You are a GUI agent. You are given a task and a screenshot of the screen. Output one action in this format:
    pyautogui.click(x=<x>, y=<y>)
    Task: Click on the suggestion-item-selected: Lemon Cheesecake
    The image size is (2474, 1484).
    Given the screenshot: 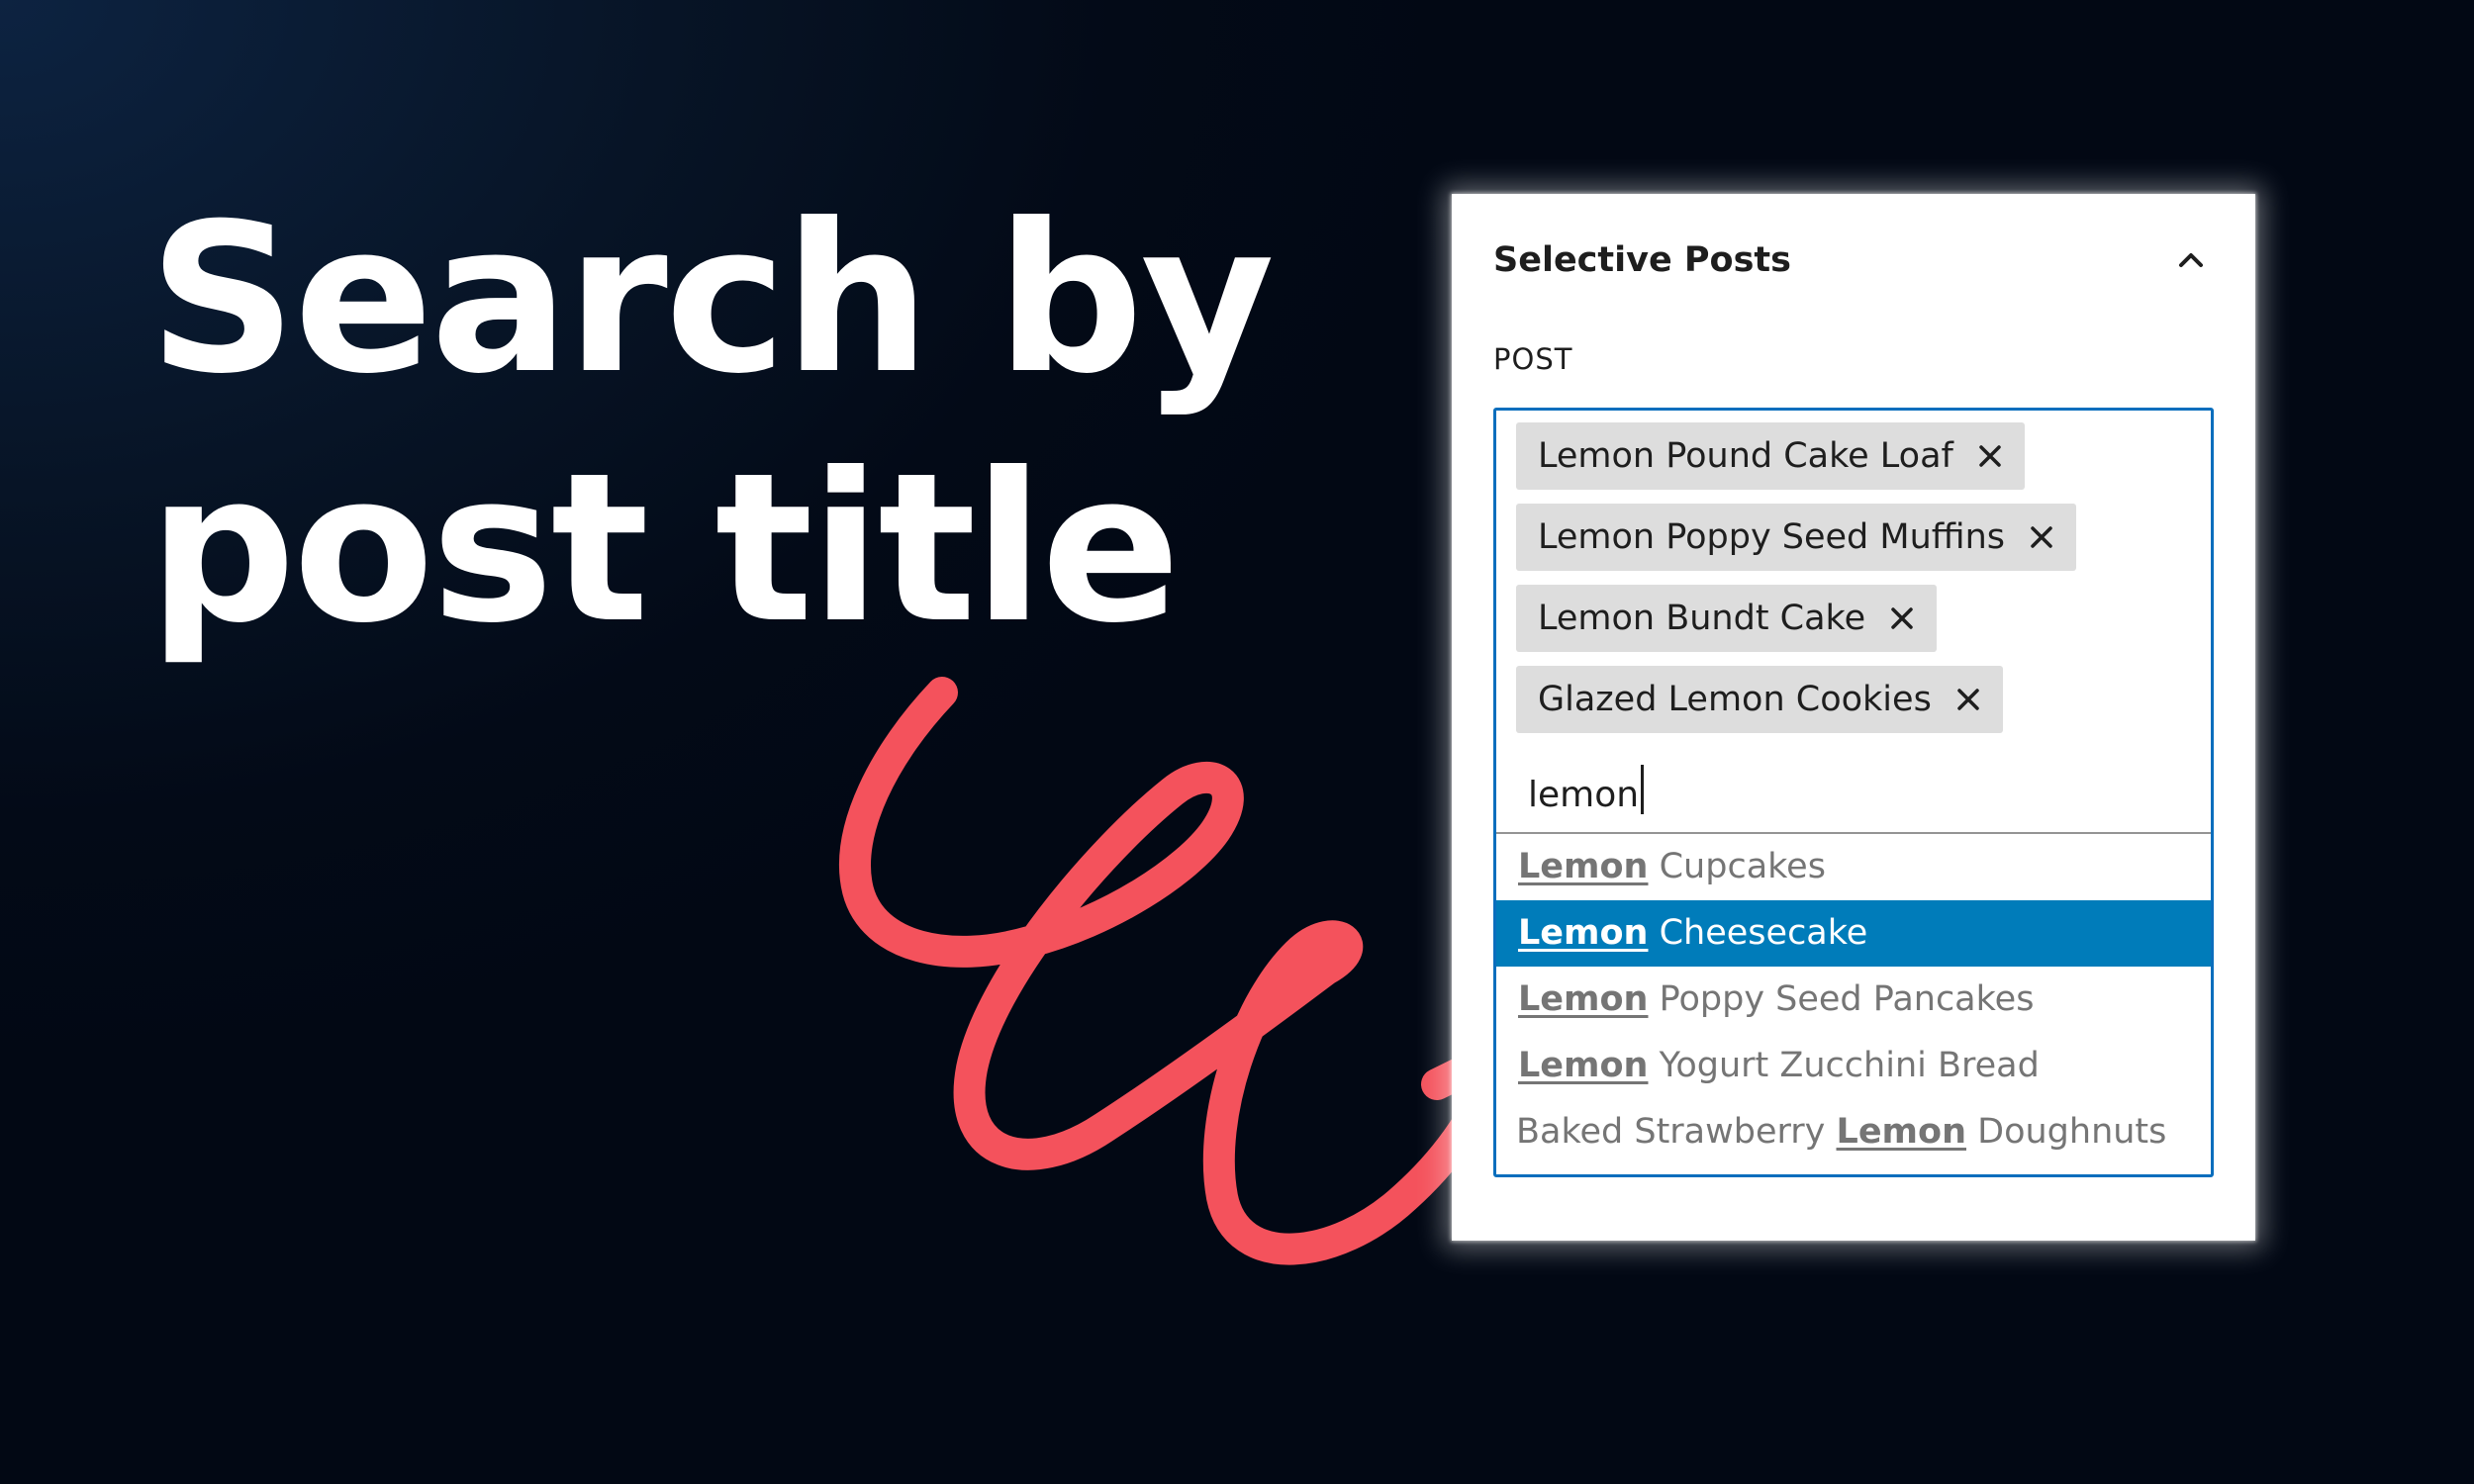 What is the action you would take?
    pyautogui.click(x=1854, y=933)
    